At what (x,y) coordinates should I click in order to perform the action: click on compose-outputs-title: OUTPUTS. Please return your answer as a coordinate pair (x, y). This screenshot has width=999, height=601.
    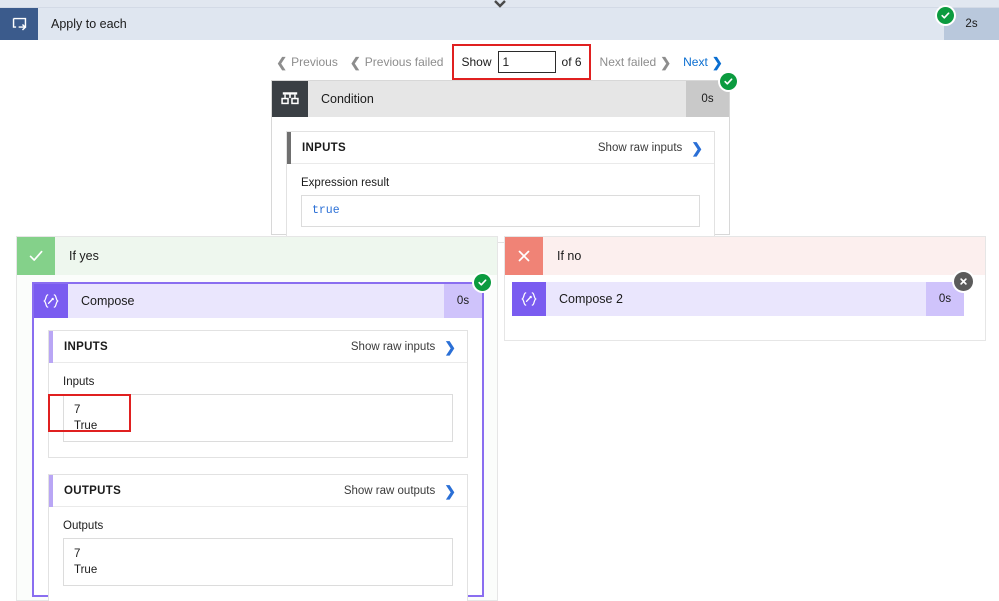
    Looking at the image, I should click on (93, 490).